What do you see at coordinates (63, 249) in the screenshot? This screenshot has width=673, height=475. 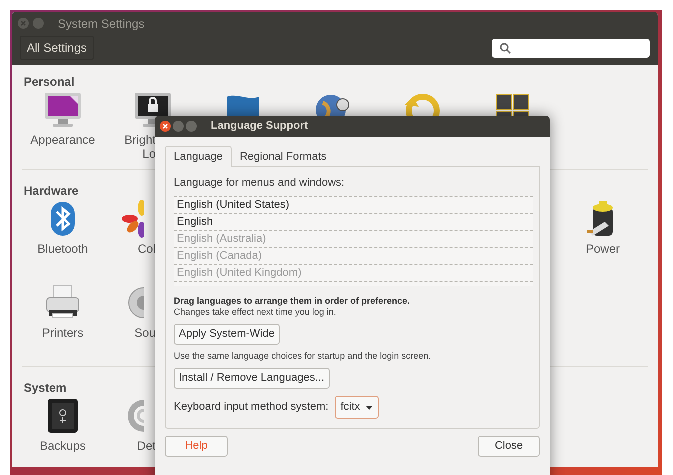 I see `settings-item-label: Bluetooth` at bounding box center [63, 249].